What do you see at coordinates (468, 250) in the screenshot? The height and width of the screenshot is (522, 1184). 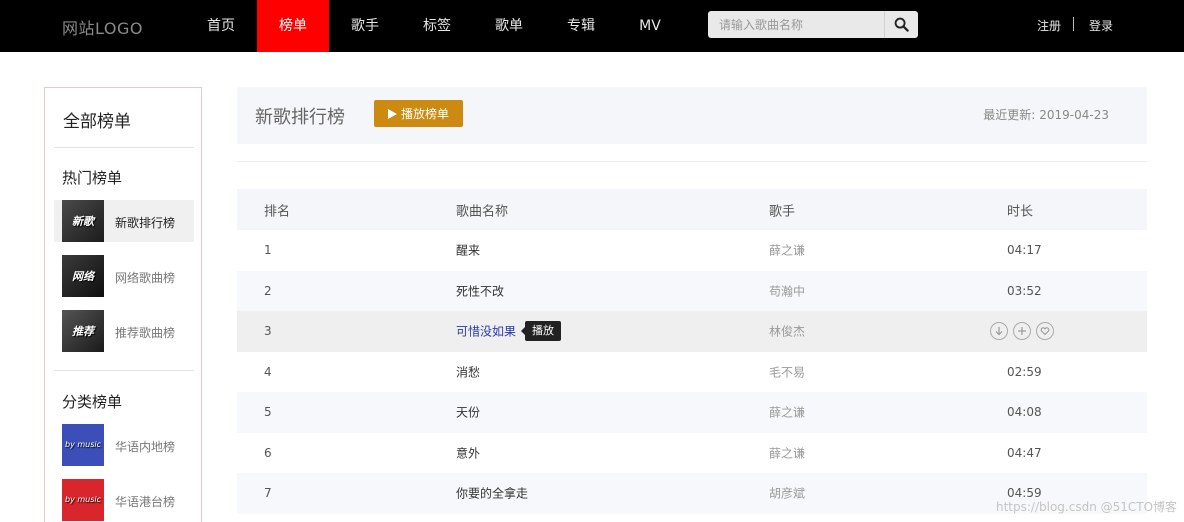 I see `song-name: 醒来` at bounding box center [468, 250].